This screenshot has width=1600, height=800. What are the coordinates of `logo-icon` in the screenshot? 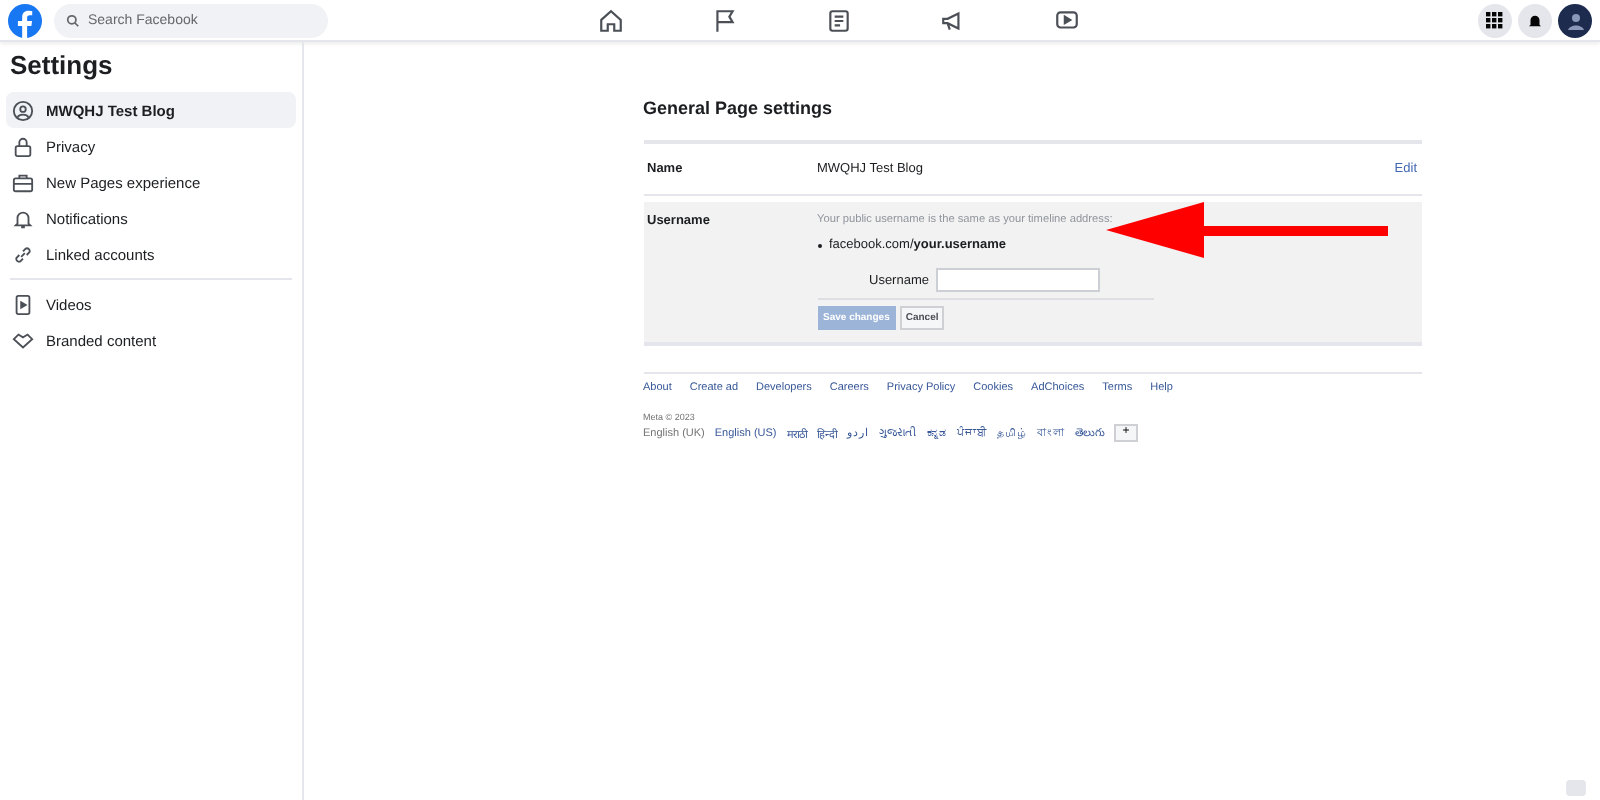 It's located at (25, 20).